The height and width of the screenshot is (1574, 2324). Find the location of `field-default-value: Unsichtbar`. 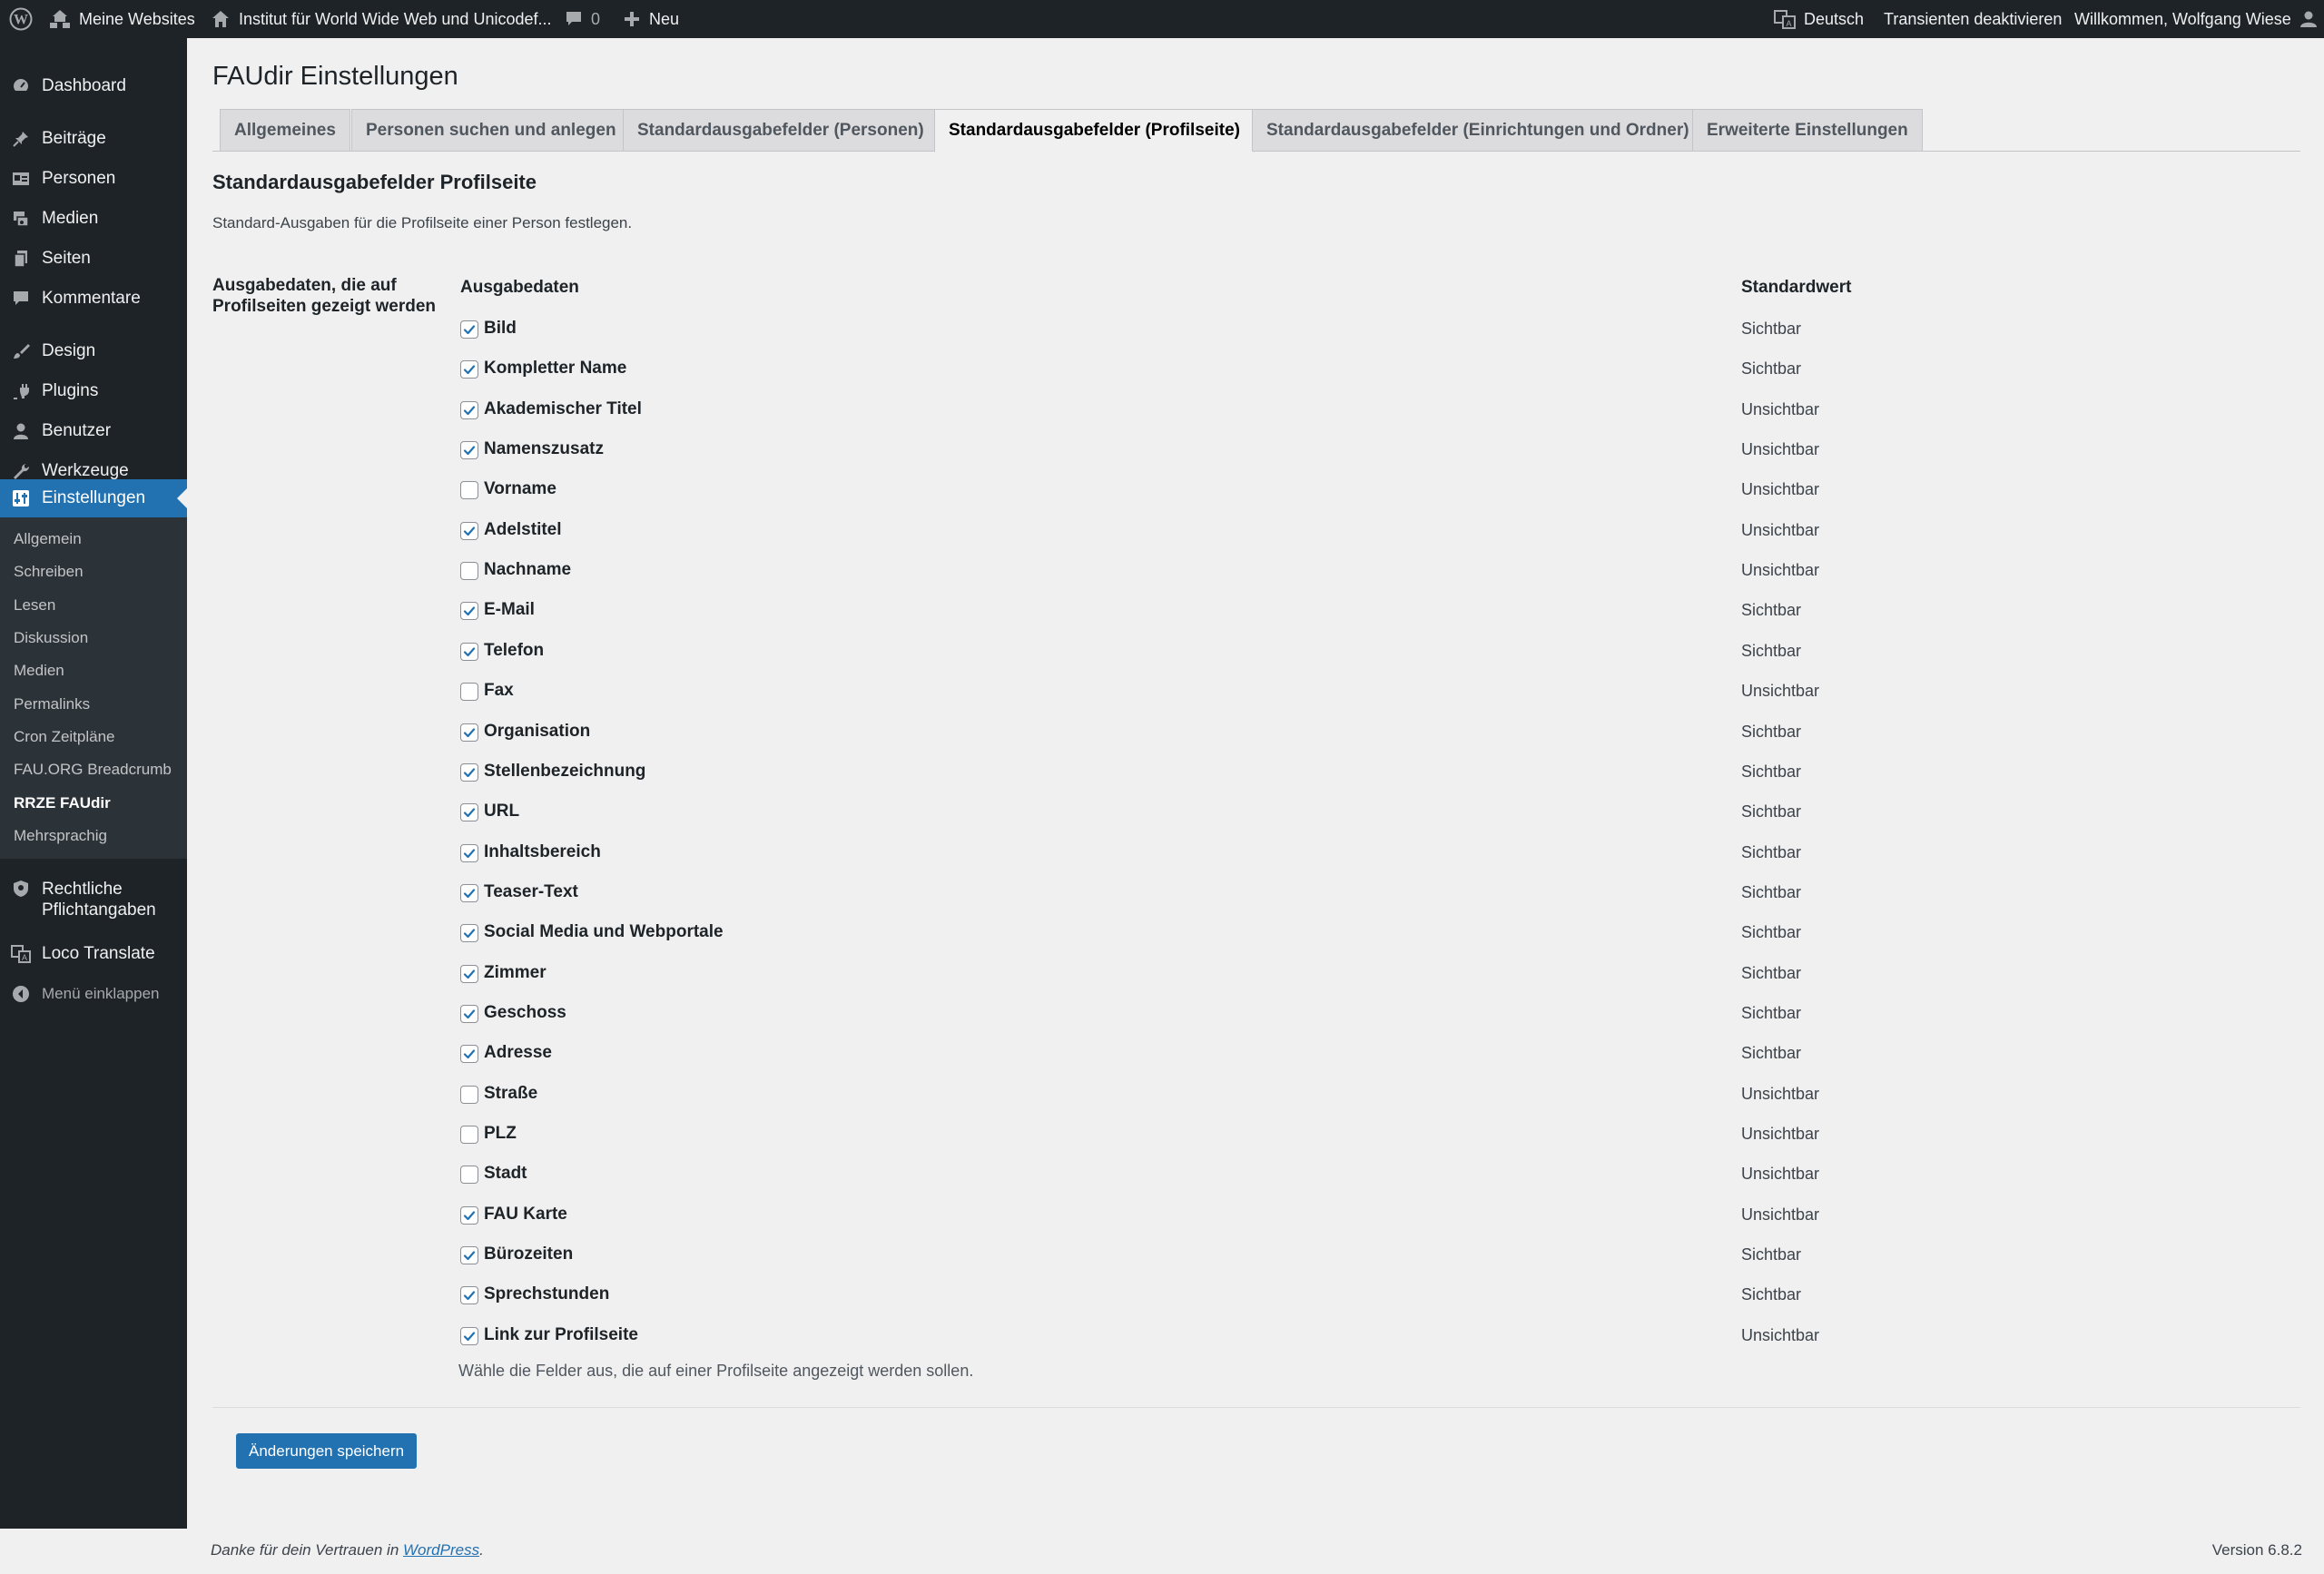

field-default-value: Unsichtbar is located at coordinates (1780, 489).